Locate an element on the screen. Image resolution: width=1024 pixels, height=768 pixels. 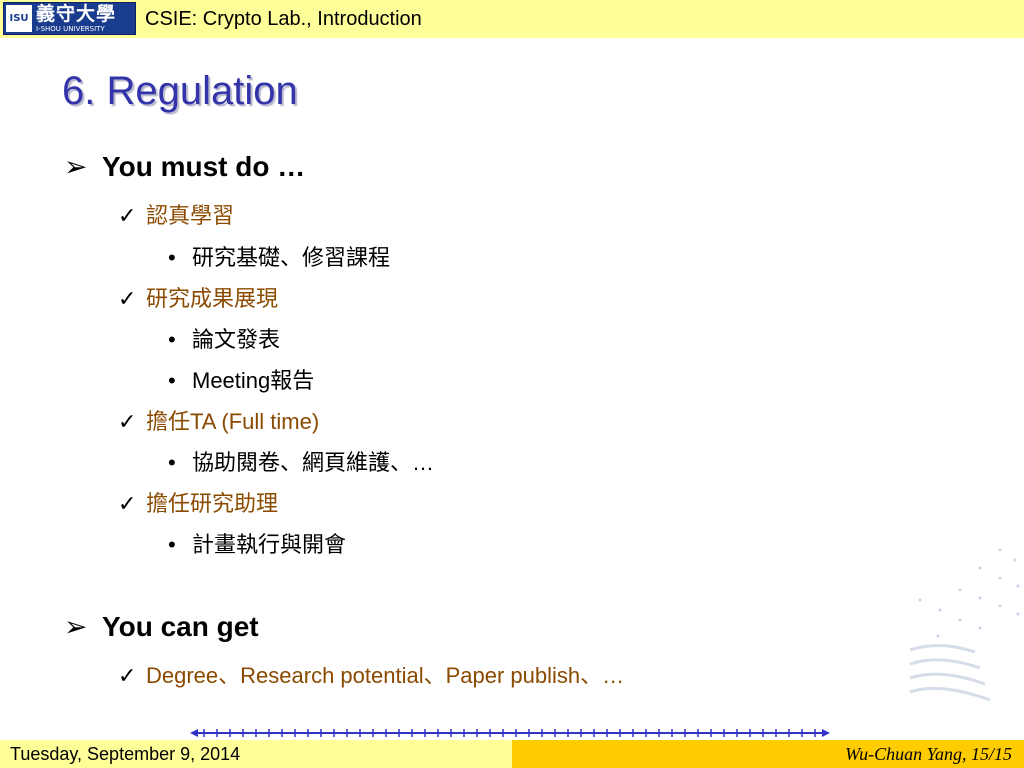
sub-list-item-label: Meeting報告 is located at coordinates (253, 380).